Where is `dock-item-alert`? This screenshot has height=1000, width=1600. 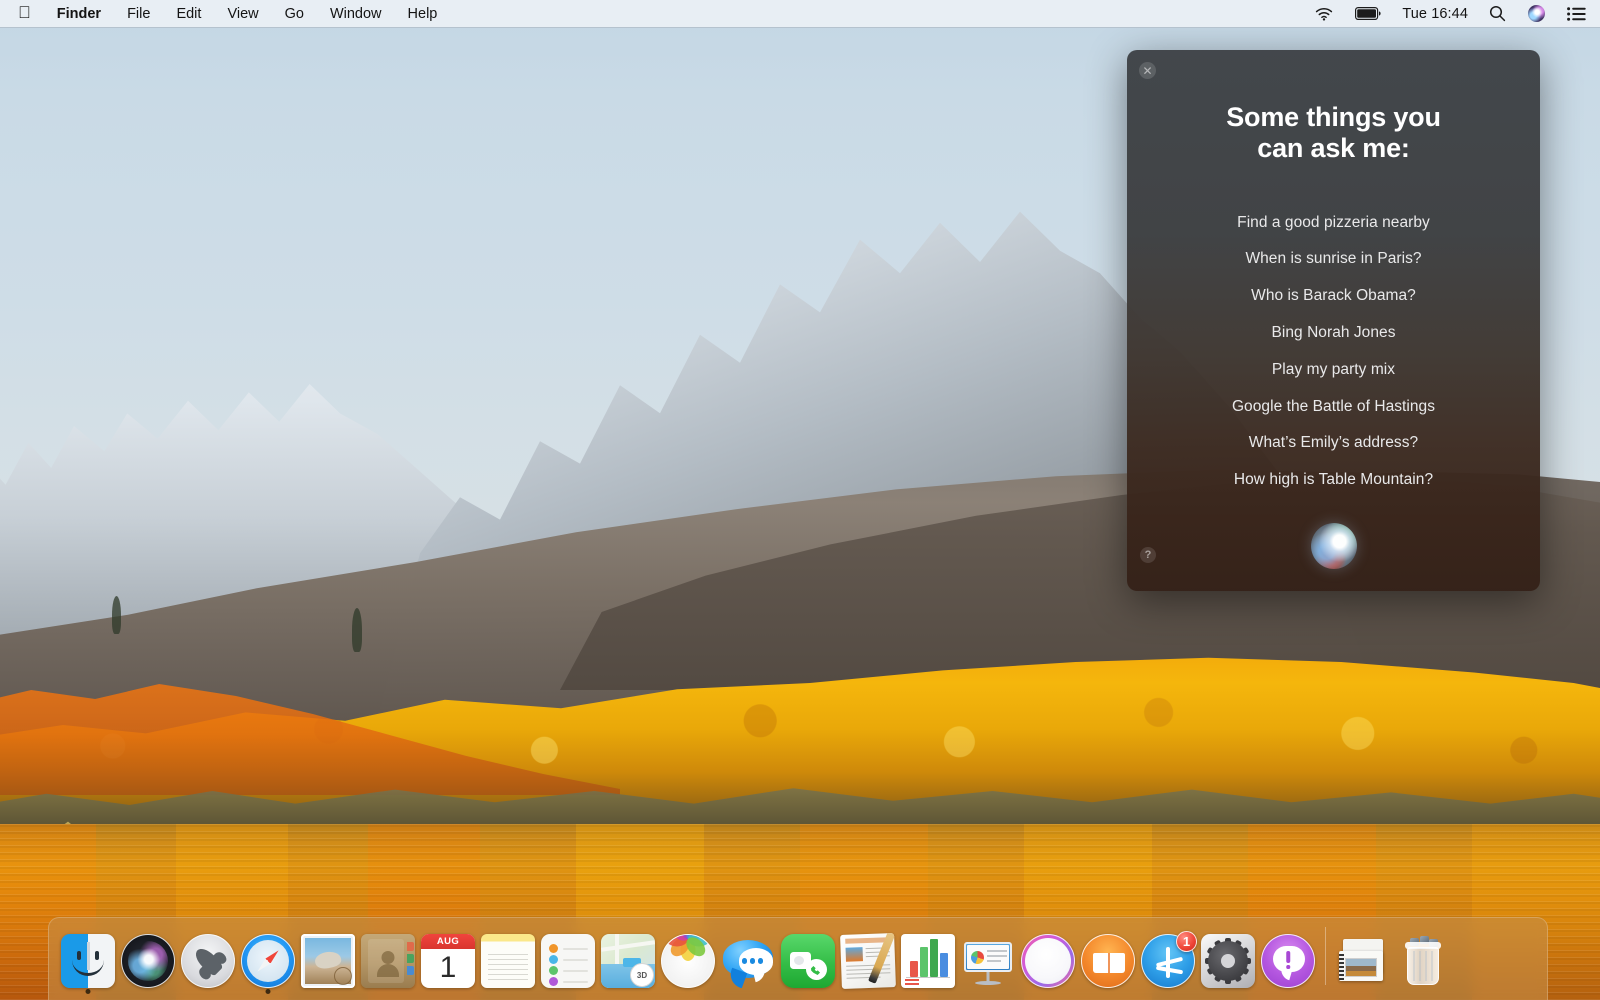 dock-item-alert is located at coordinates (1288, 957).